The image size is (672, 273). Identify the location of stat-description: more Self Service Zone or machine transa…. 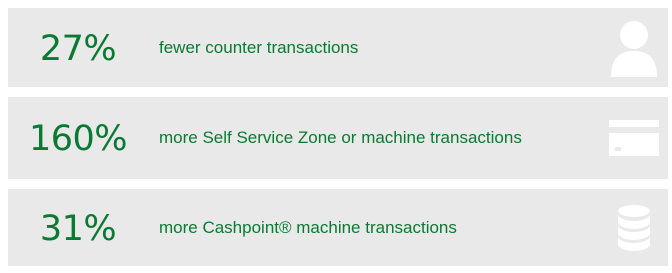
(340, 137).